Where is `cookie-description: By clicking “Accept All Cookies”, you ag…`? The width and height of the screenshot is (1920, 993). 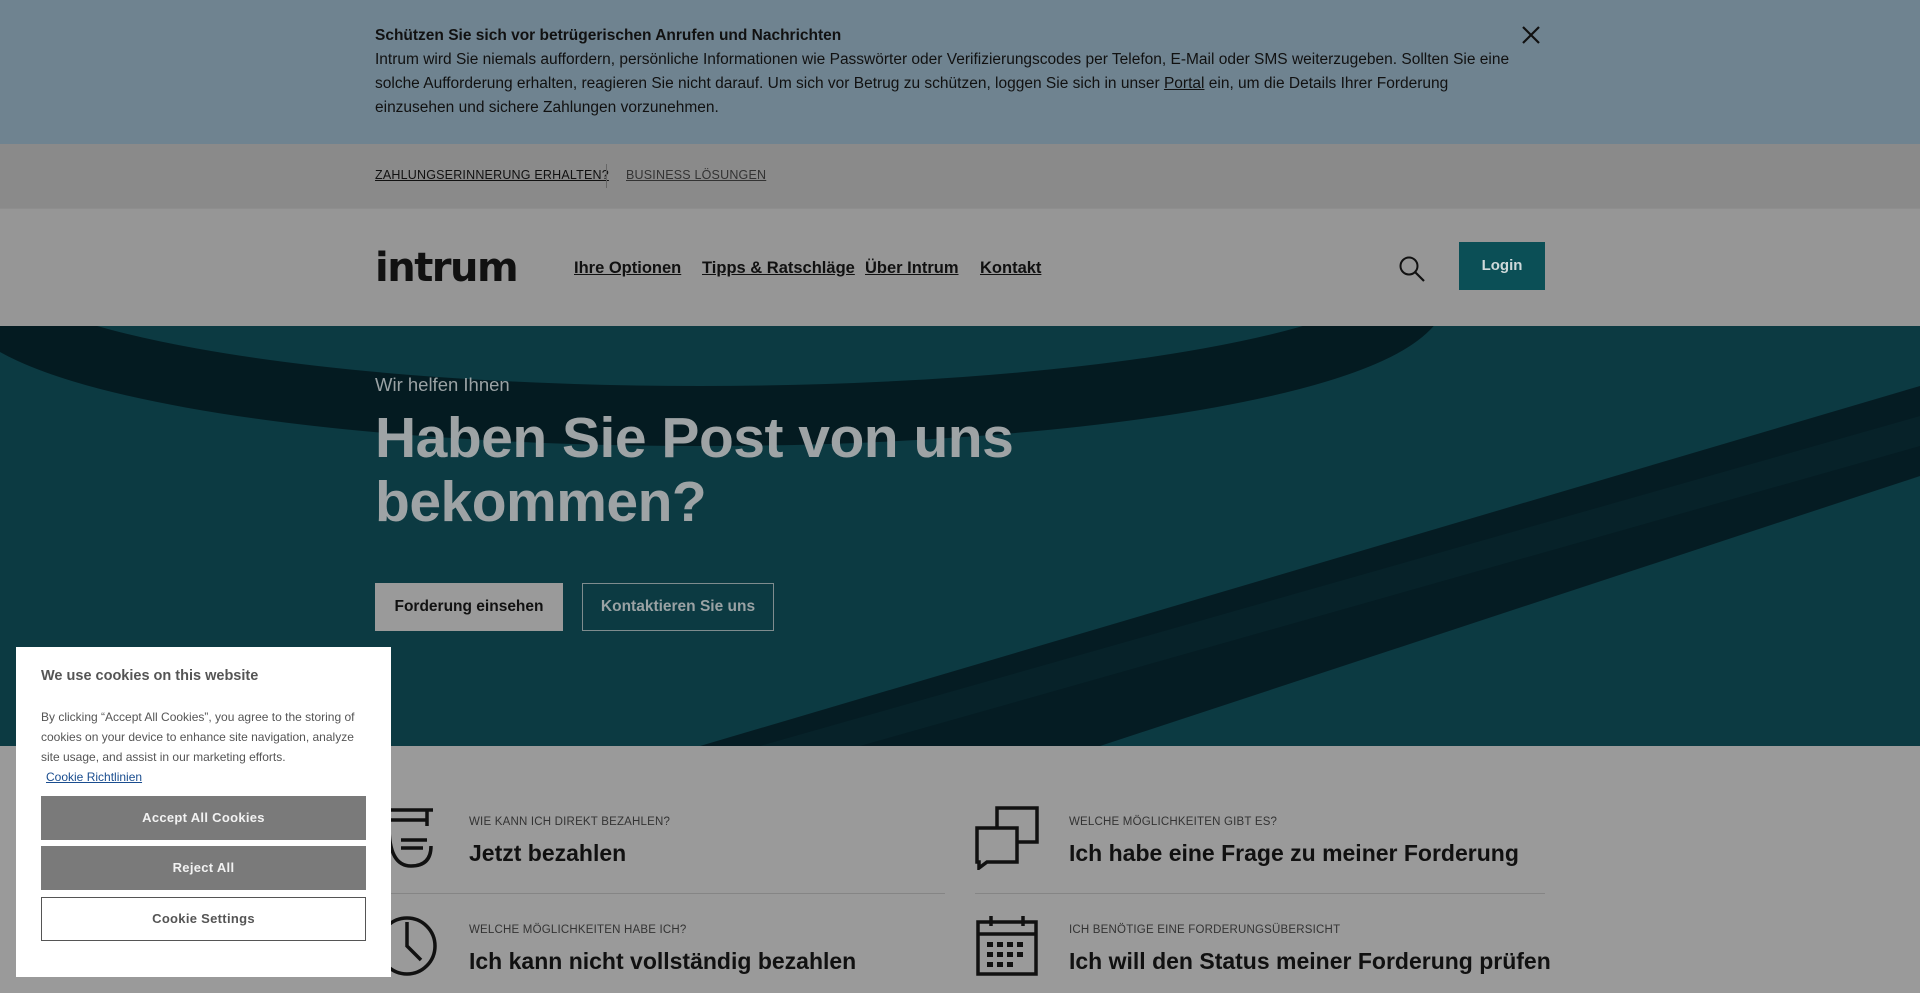 cookie-description: By clicking “Accept All Cookies”, you ag… is located at coordinates (206, 747).